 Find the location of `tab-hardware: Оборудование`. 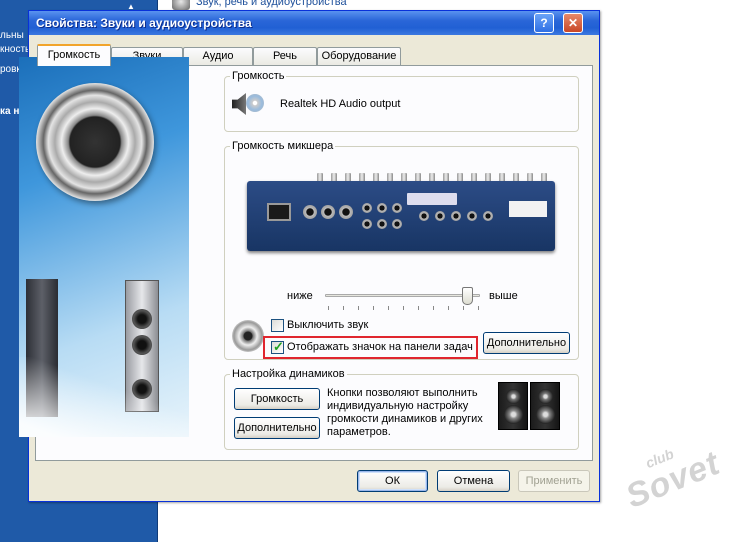

tab-hardware: Оборудование is located at coordinates (359, 56).